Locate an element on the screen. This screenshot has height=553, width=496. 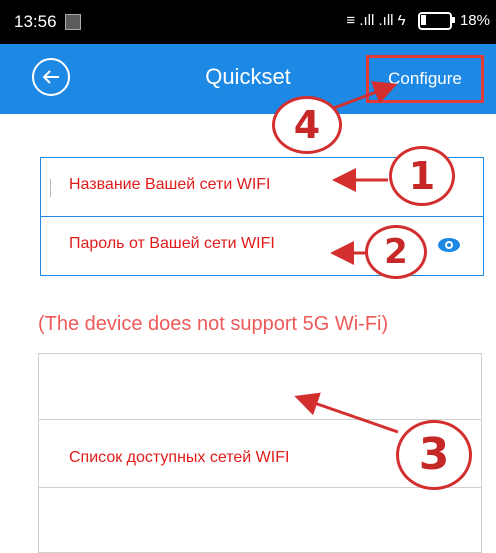
annotation-4: 4 is located at coordinates (307, 125).